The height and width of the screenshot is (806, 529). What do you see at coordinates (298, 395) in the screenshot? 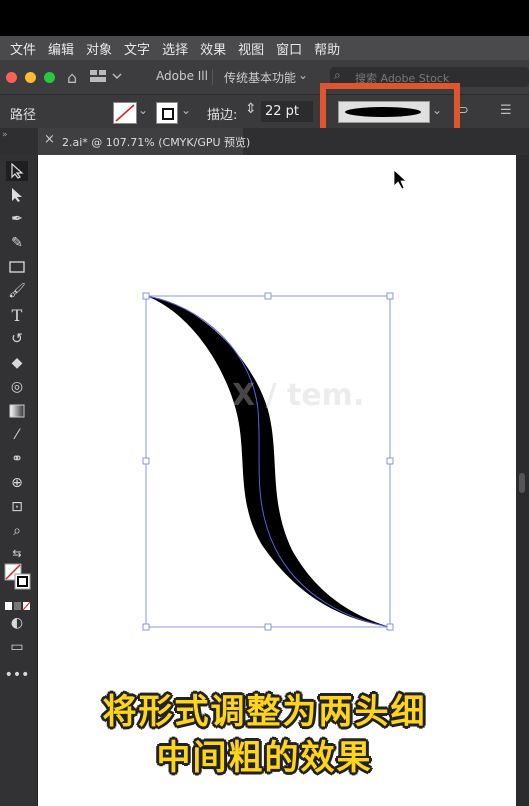
I see `watermark: X / tem.` at bounding box center [298, 395].